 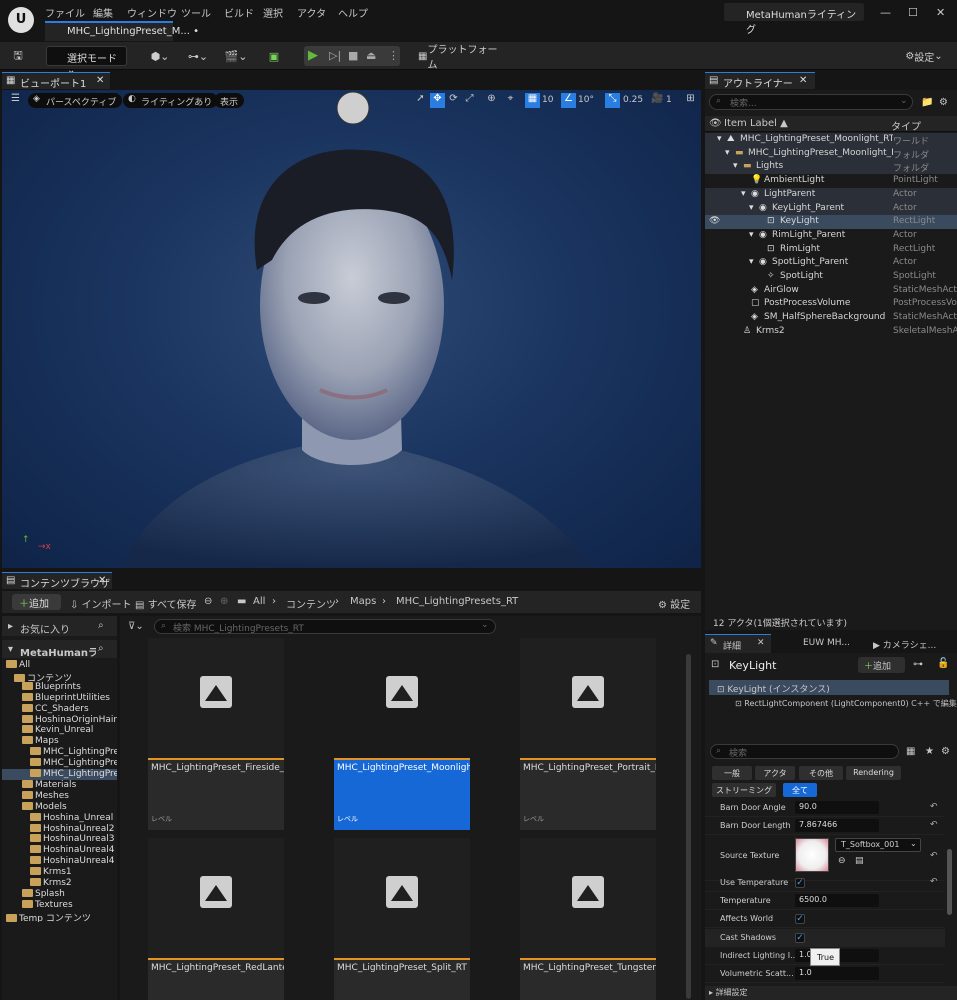 I want to click on rotation-snap-value: 10°, so click(x=586, y=100).